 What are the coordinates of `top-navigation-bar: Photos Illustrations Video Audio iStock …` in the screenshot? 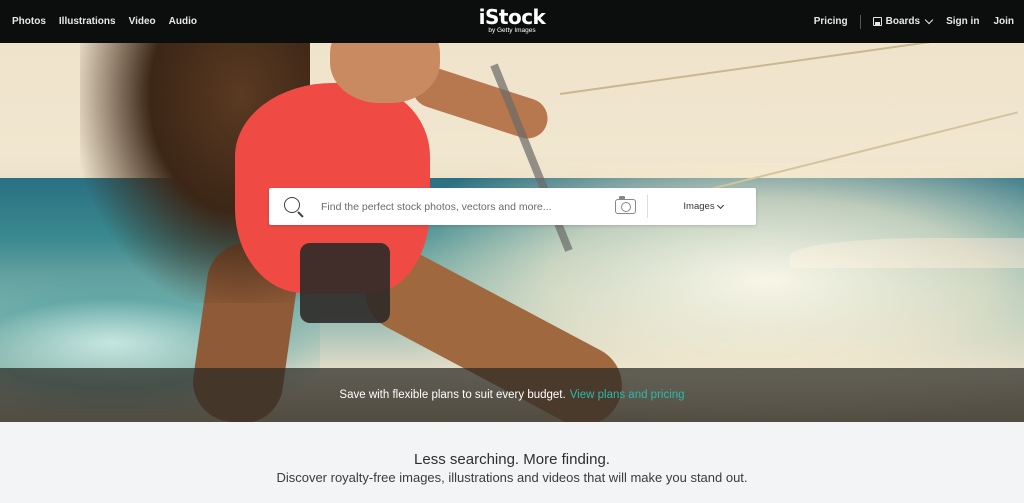 It's located at (512, 21).